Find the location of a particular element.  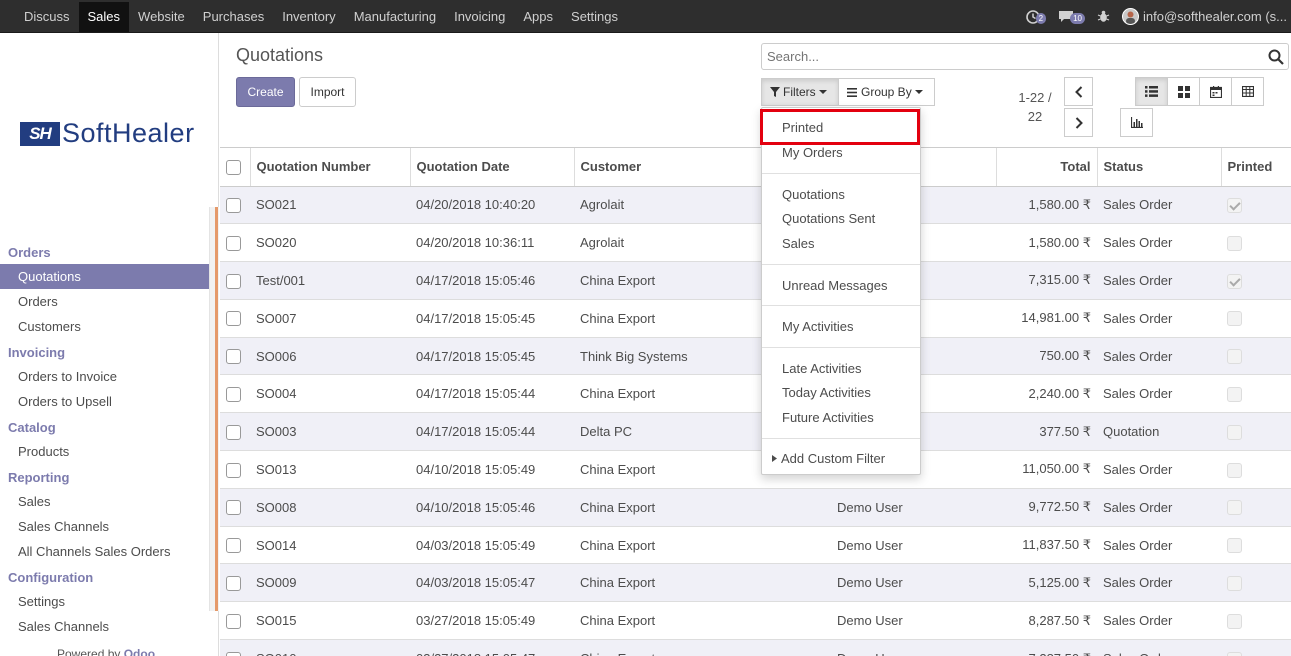

user-avatar is located at coordinates (1131, 16).